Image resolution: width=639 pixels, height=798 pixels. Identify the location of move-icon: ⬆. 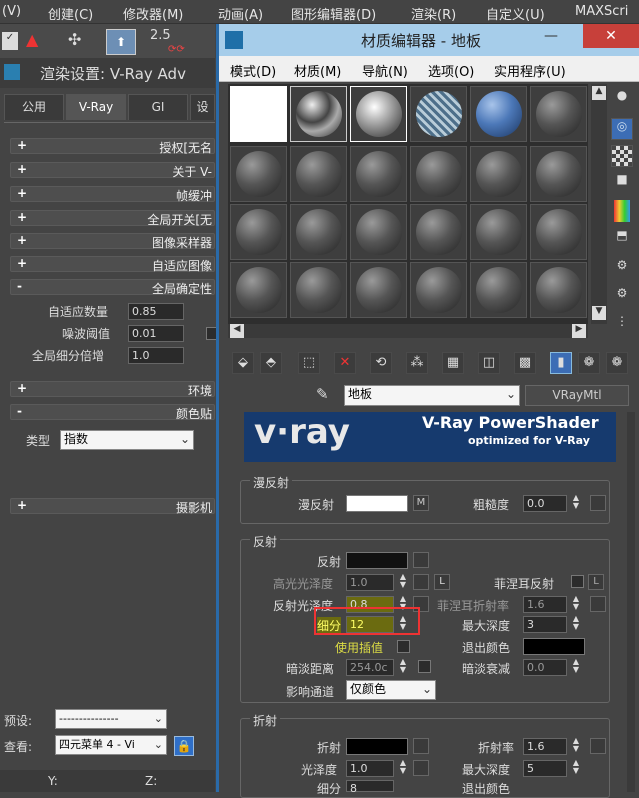
(121, 42).